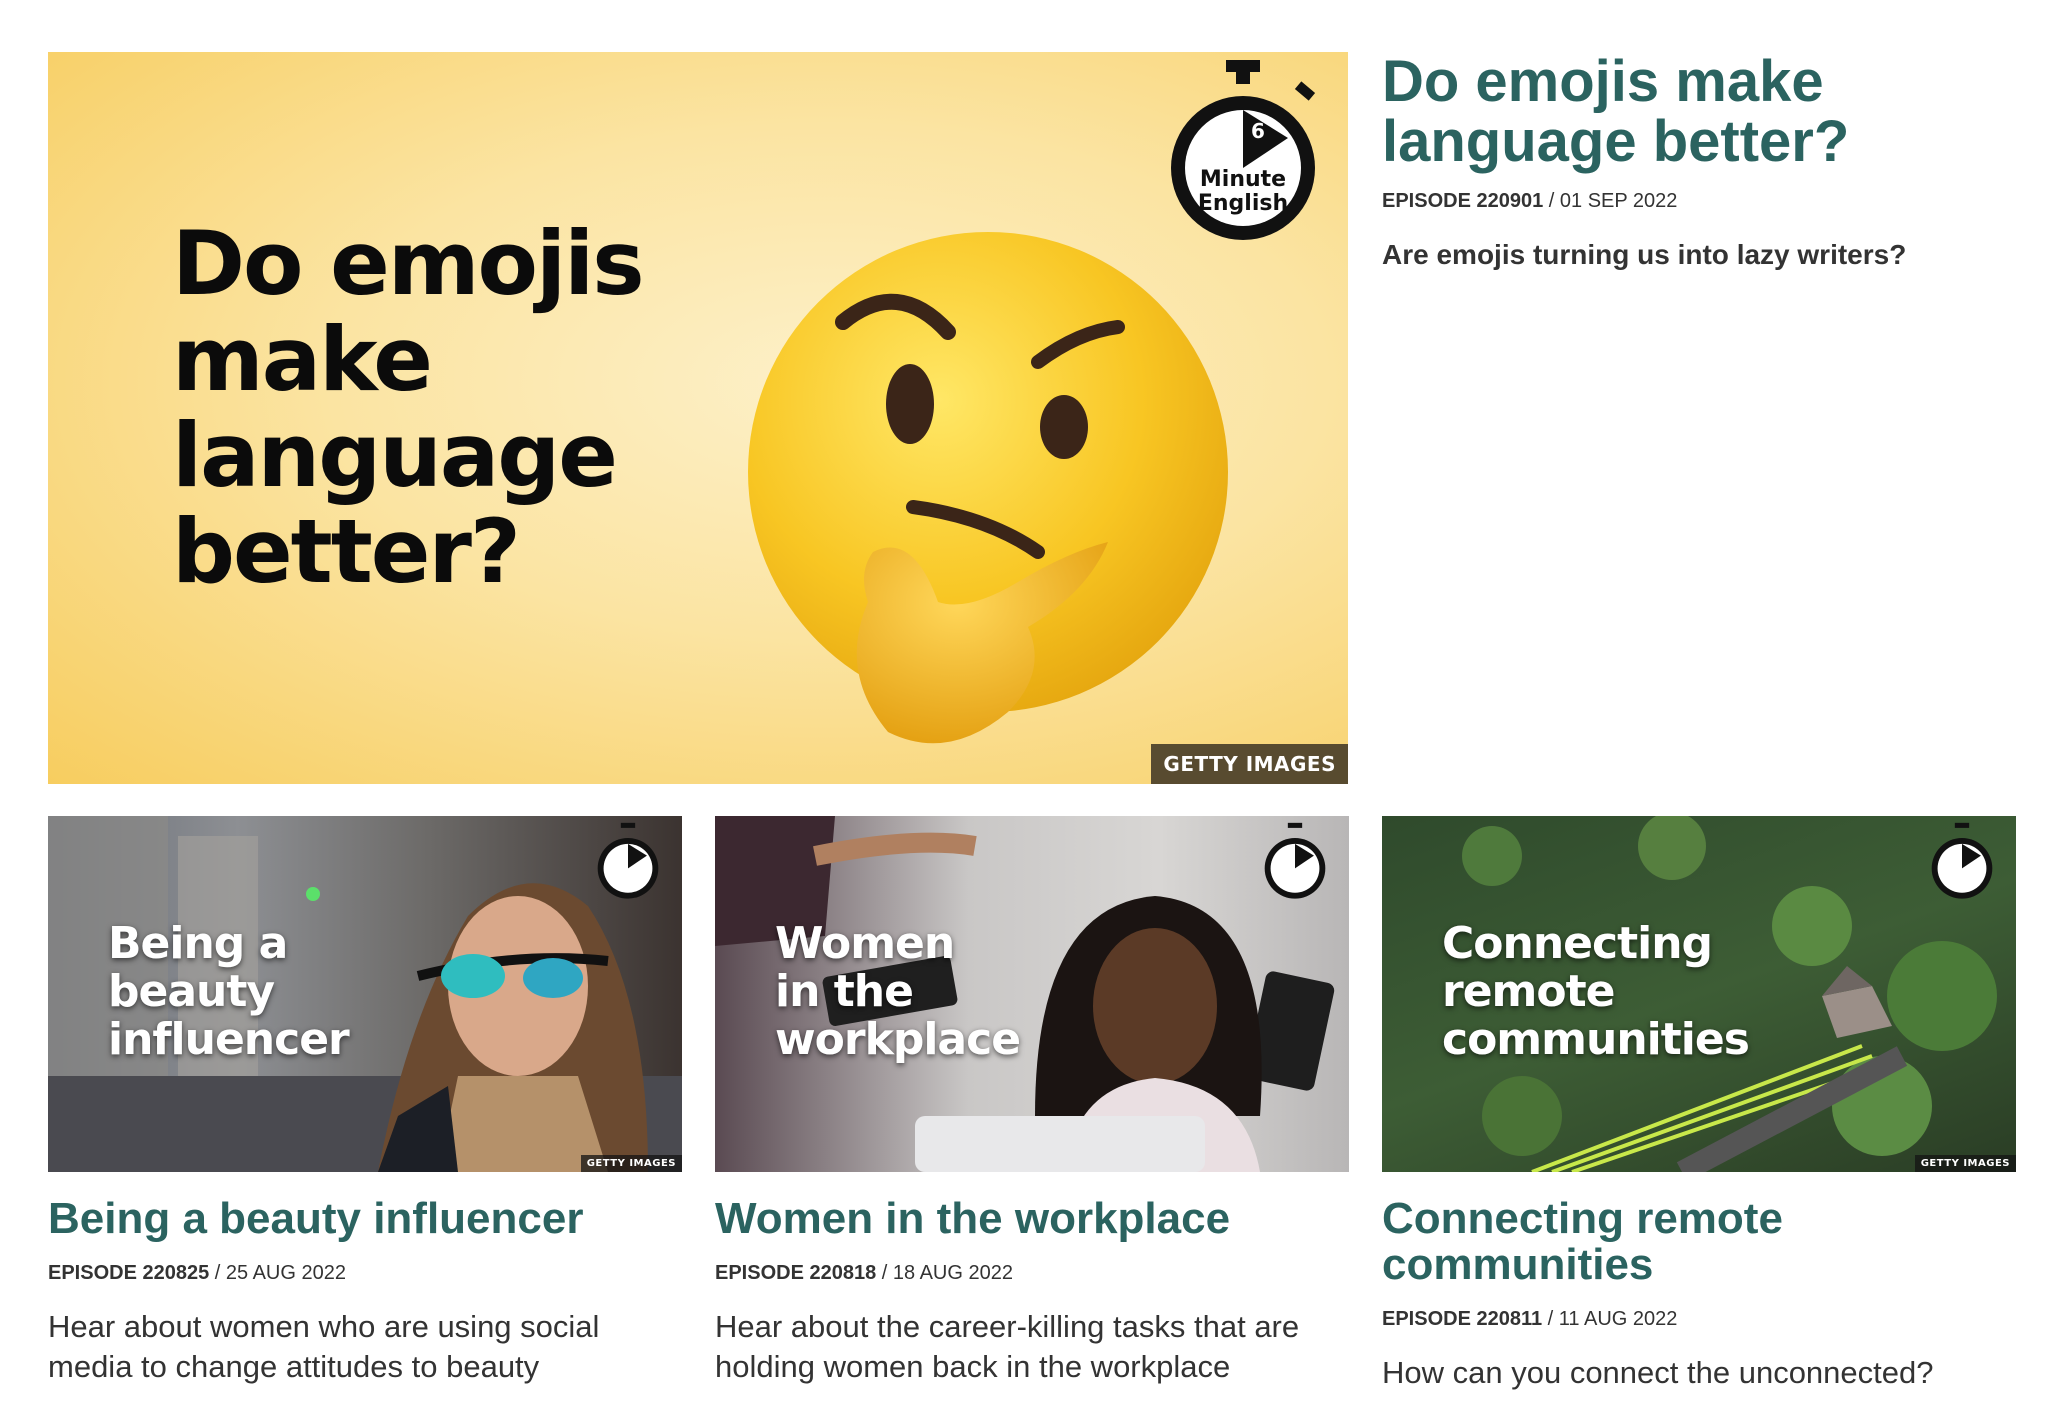  Describe the element at coordinates (1032, 1273) in the screenshot. I see `episode-meta: EPISODE 220818 / 18 AUG 2022` at that location.